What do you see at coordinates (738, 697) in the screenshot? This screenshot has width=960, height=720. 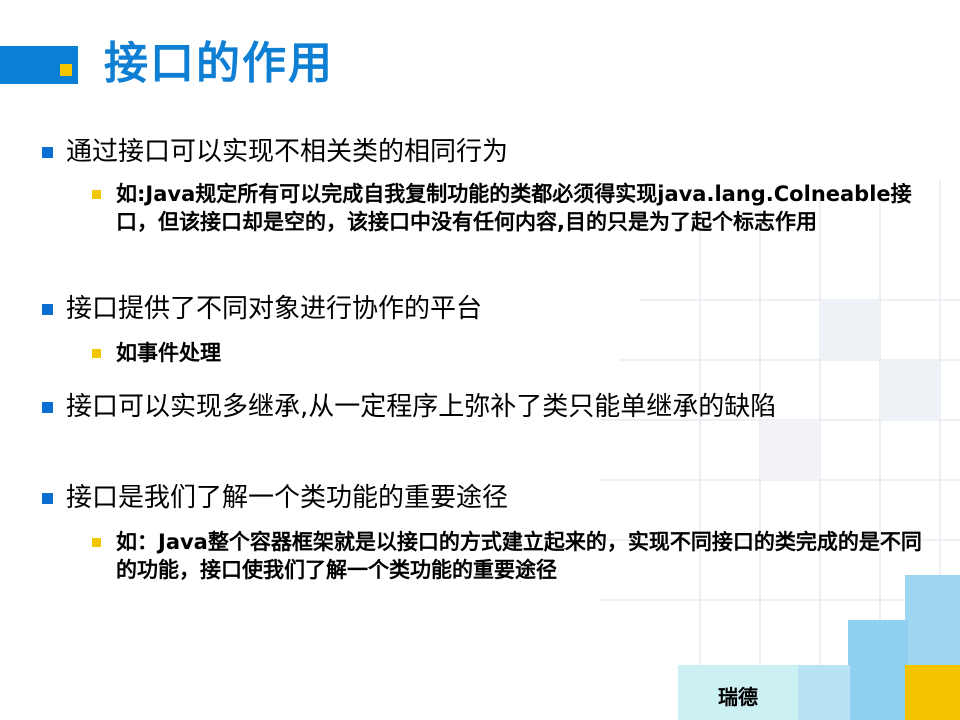 I see `footer-label: 瑞德` at bounding box center [738, 697].